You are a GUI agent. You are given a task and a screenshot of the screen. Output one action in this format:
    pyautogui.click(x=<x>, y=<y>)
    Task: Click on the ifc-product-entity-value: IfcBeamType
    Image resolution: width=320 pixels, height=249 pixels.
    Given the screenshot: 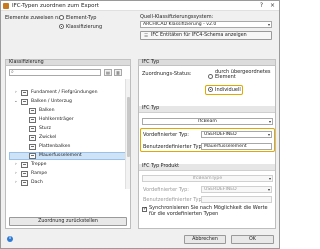 What is the action you would take?
    pyautogui.click(x=207, y=178)
    